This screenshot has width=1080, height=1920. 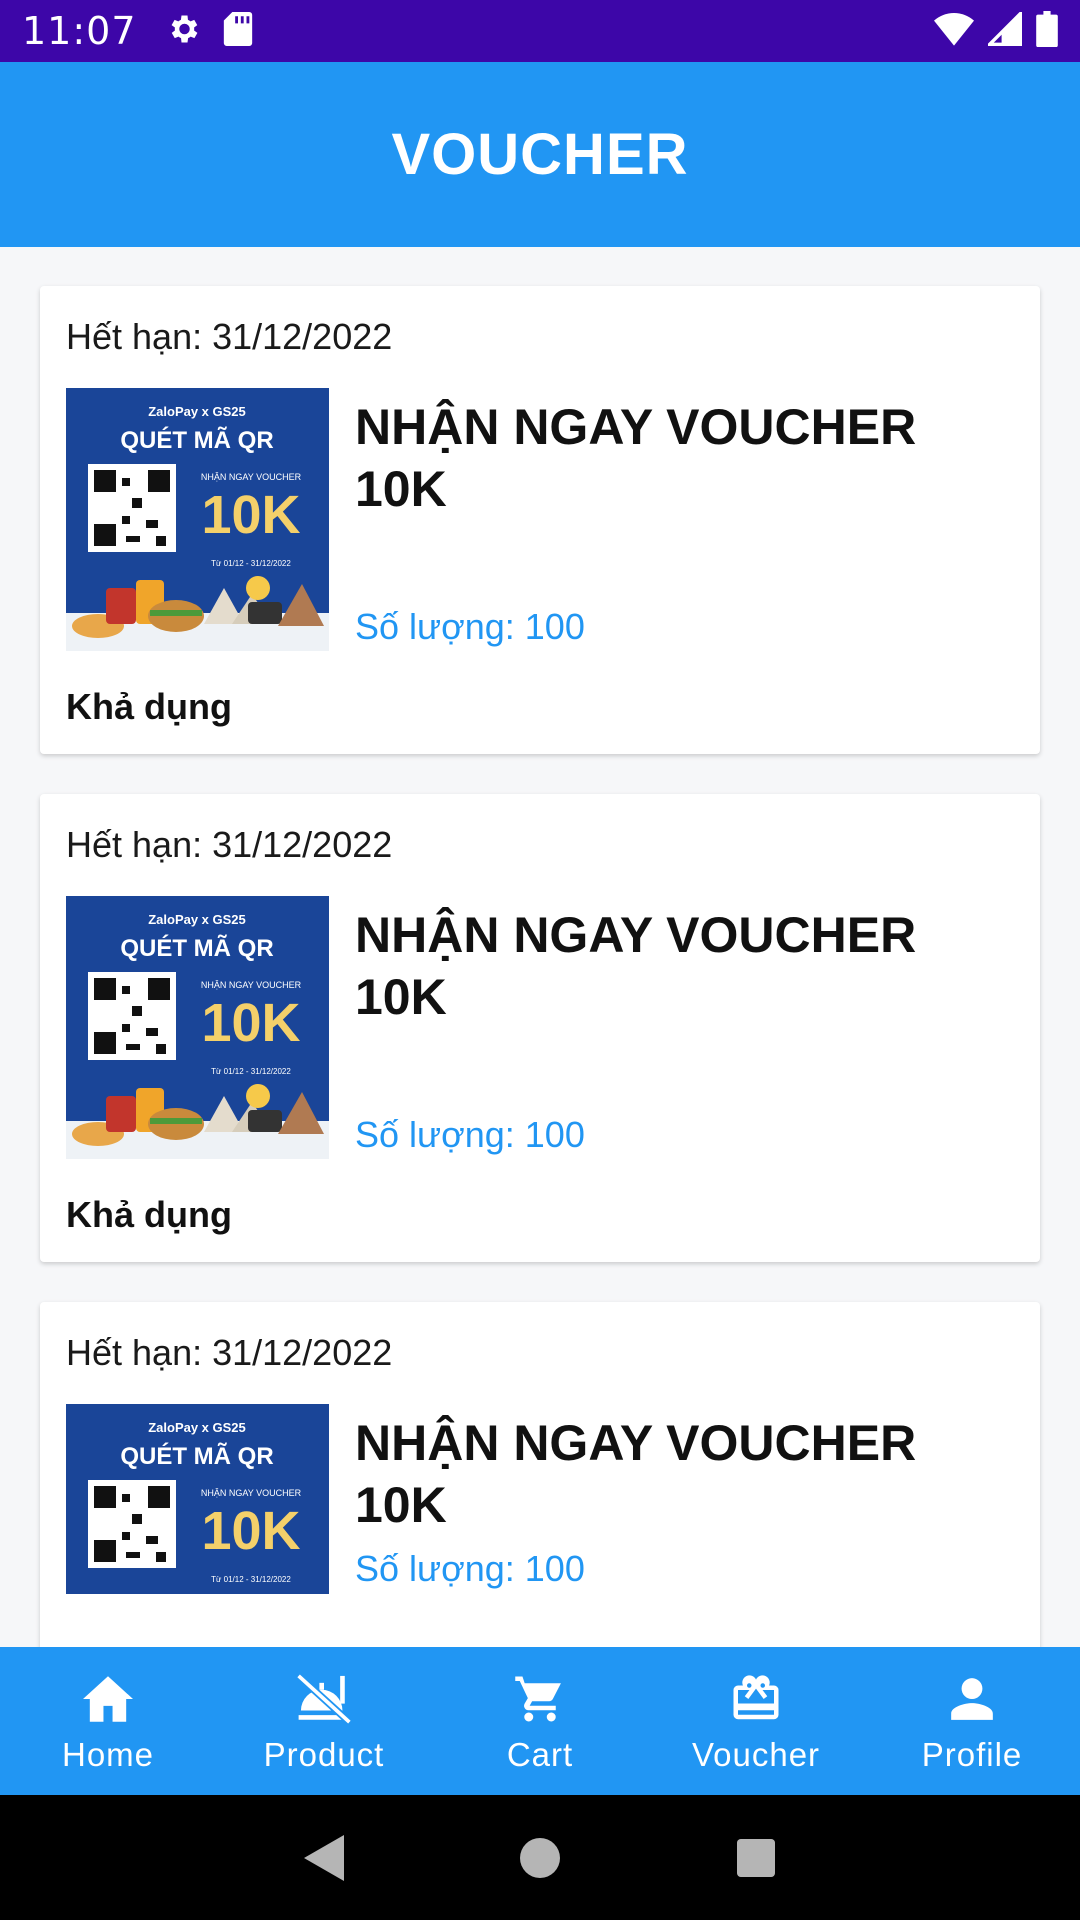 I want to click on nav-item-voucher: Voucher, so click(x=756, y=1721).